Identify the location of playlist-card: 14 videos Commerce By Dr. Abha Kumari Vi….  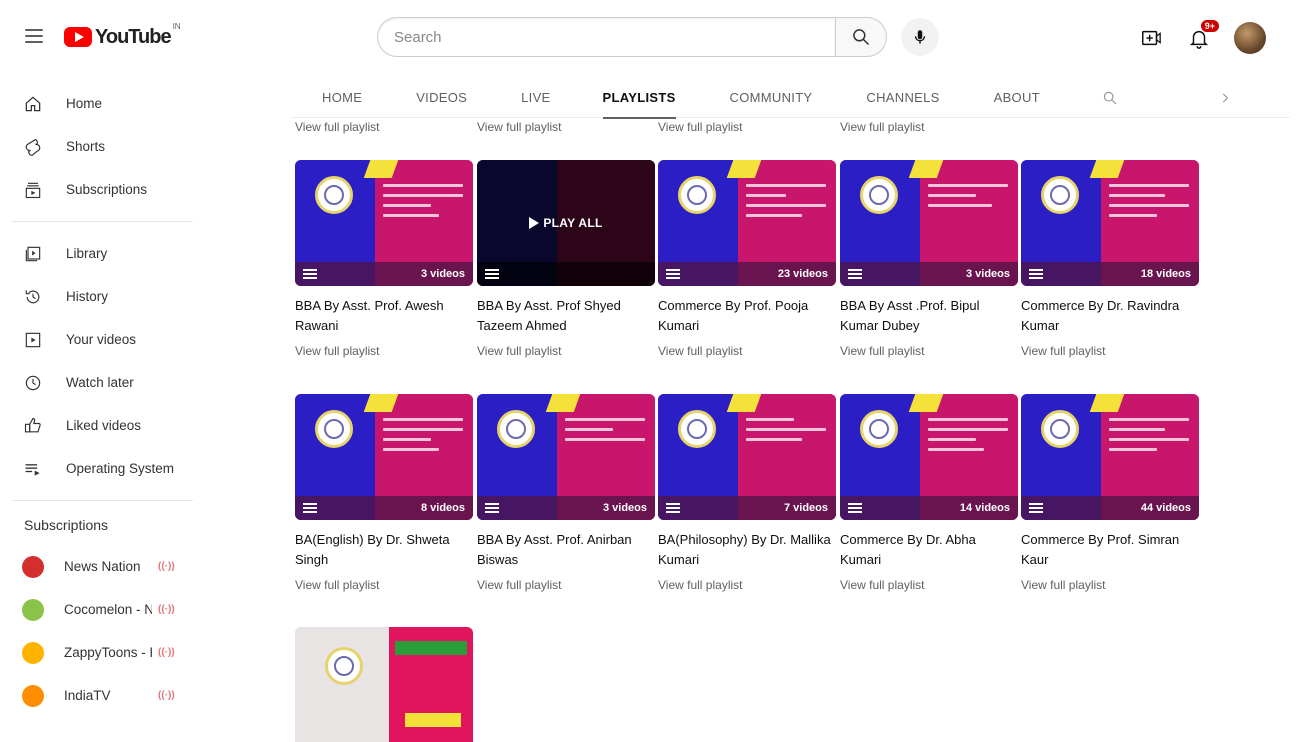
(929, 493).